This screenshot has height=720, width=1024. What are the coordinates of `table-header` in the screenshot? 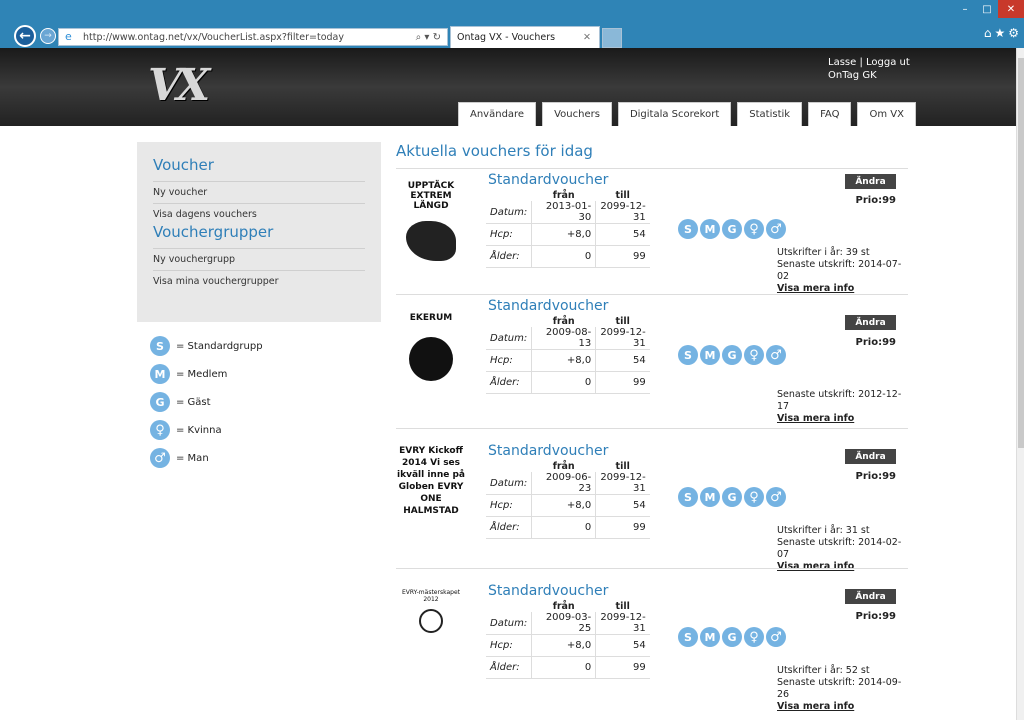 It's located at (509, 606).